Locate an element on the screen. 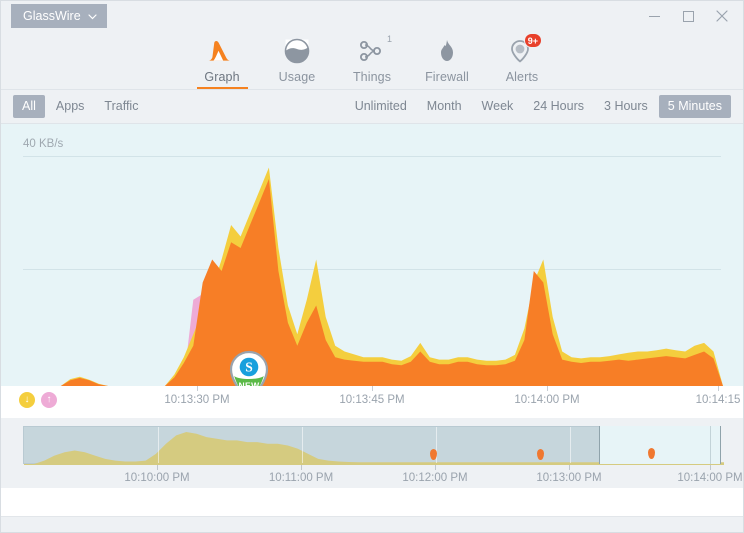  things-count-badge: 1 is located at coordinates (389, 39).